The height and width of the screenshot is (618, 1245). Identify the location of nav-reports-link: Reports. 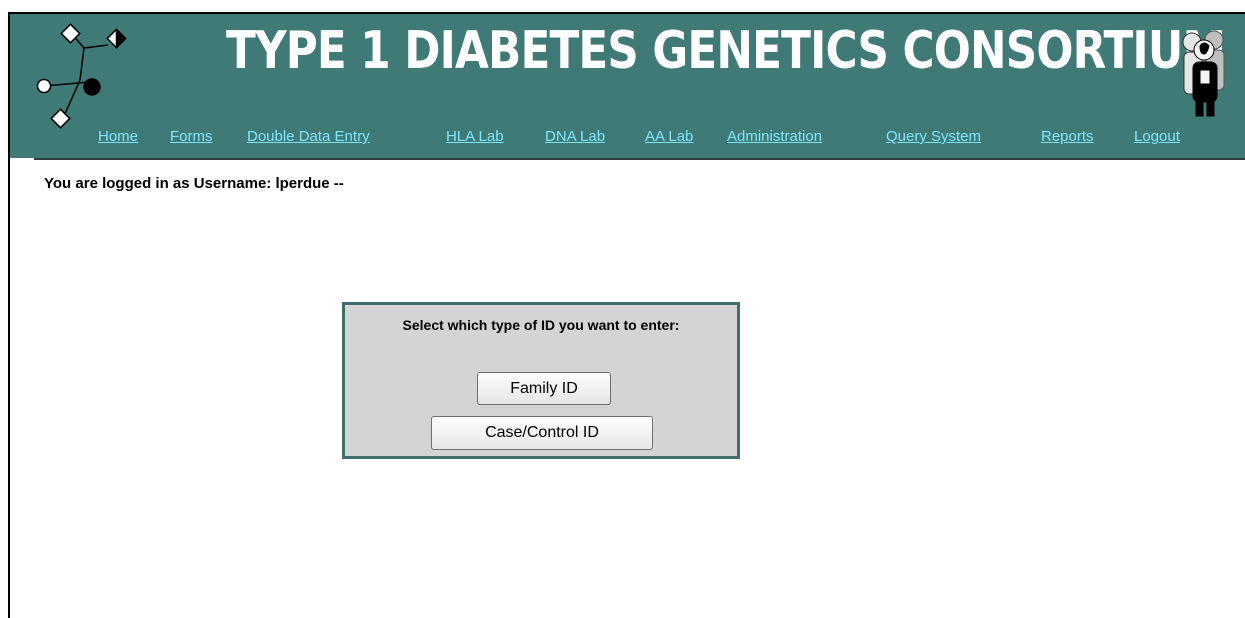
(1067, 137).